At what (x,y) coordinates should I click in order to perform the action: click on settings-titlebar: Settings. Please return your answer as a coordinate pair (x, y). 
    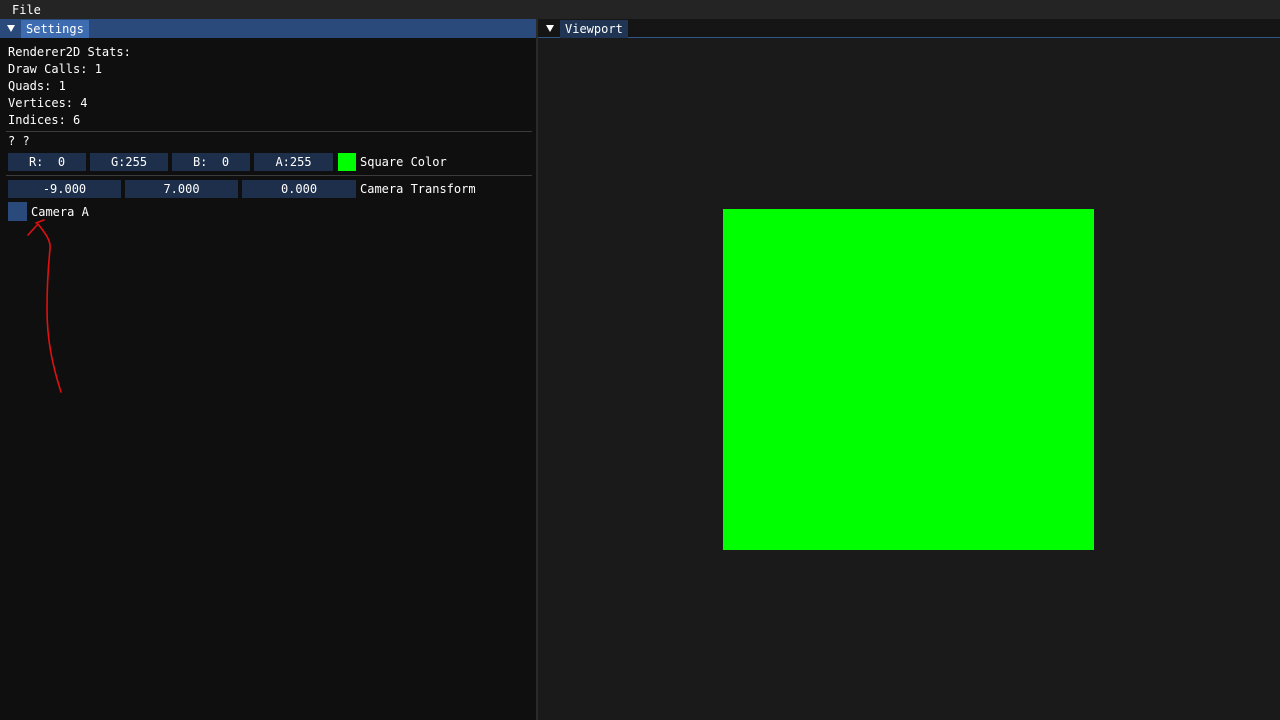
    Looking at the image, I should click on (268, 28).